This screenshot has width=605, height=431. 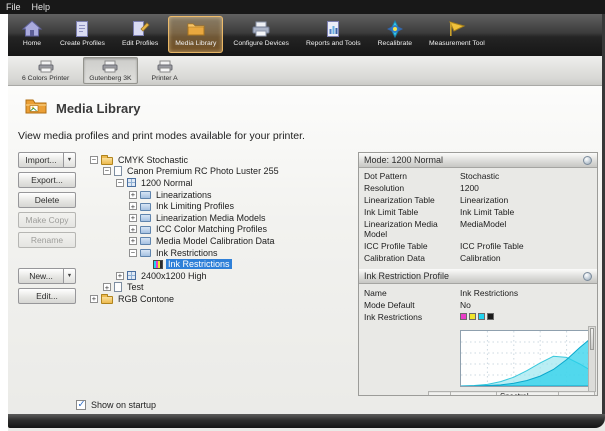 What do you see at coordinates (457, 34) in the screenshot?
I see `toolbar-item-measurement-tool: Measurement Tool` at bounding box center [457, 34].